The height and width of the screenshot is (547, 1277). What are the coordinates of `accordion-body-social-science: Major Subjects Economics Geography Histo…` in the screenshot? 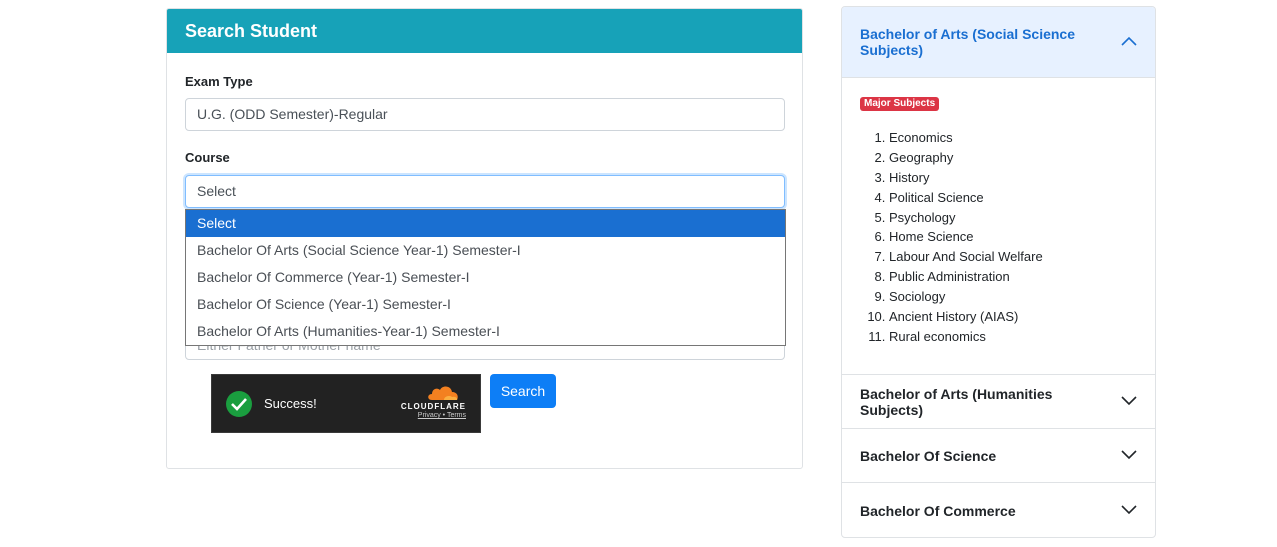 It's located at (998, 226).